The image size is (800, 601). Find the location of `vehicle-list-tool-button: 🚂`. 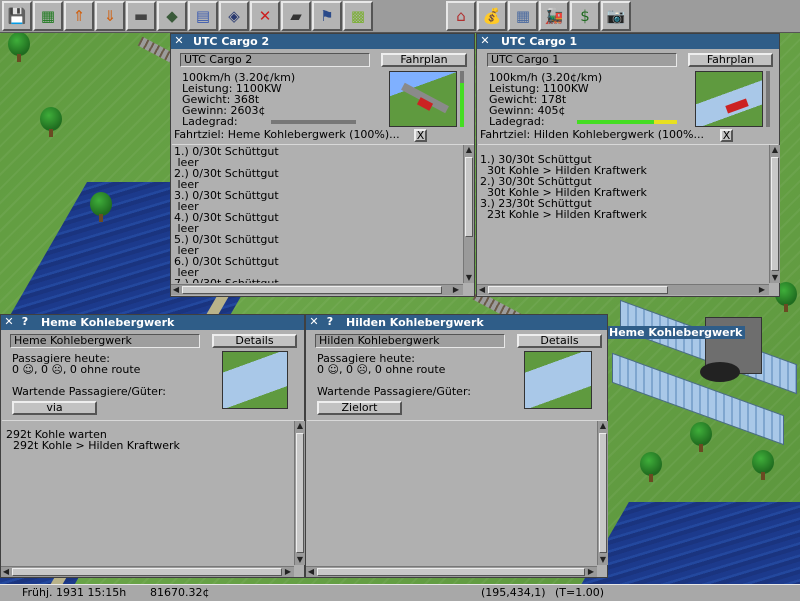

vehicle-list-tool-button: 🚂 is located at coordinates (554, 16).